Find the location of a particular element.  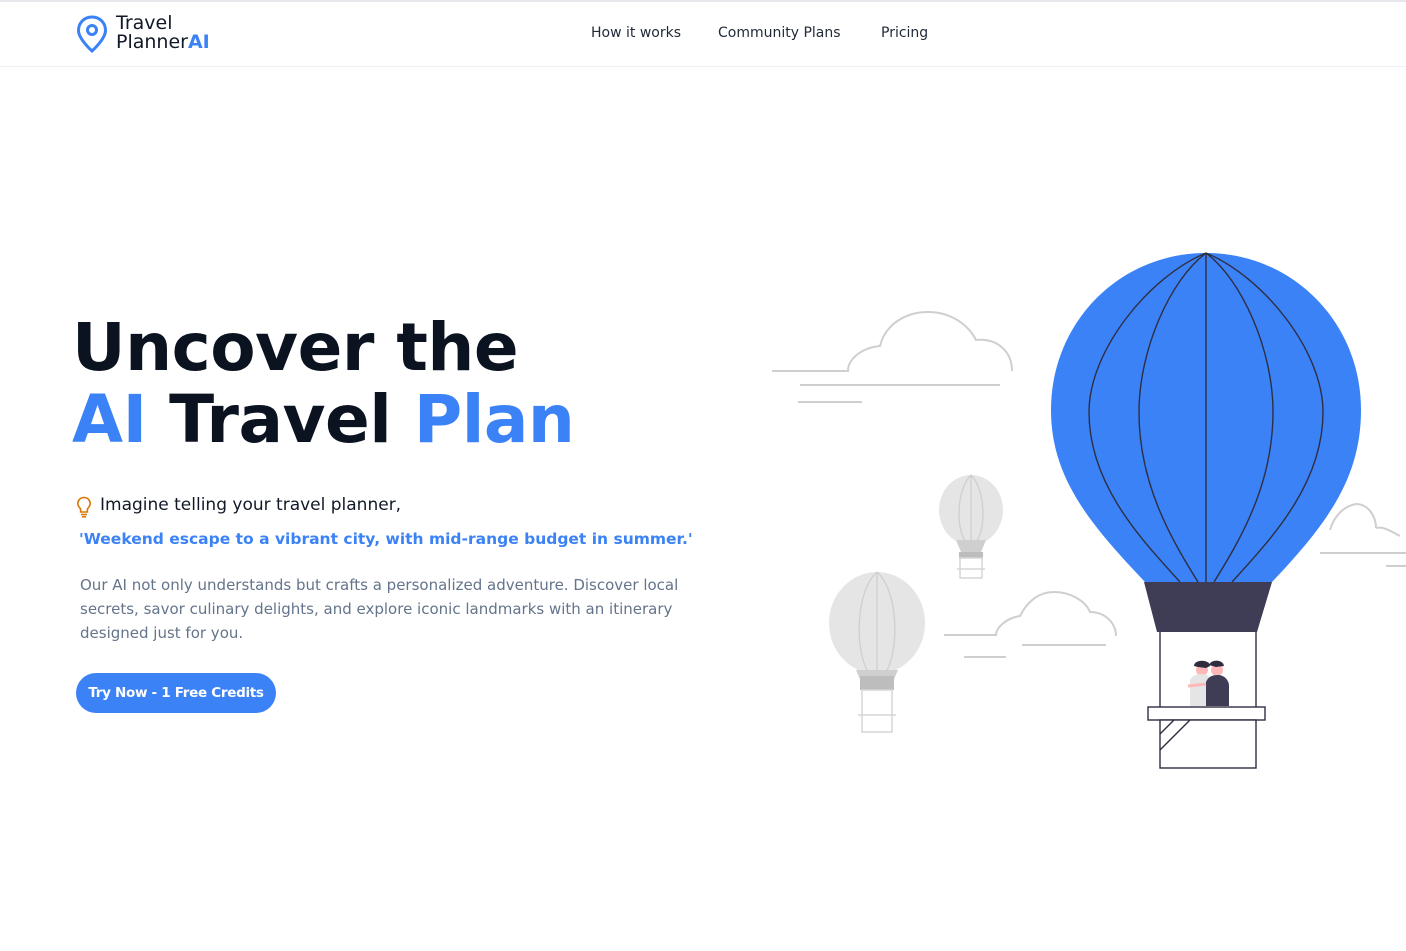

cloud-top is located at coordinates (892, 356).